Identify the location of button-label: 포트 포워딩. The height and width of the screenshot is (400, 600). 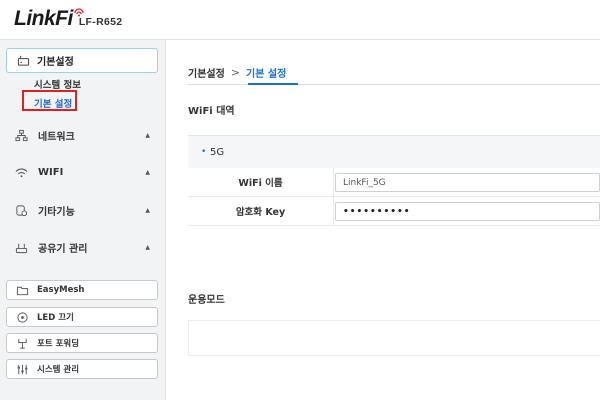
(58, 344).